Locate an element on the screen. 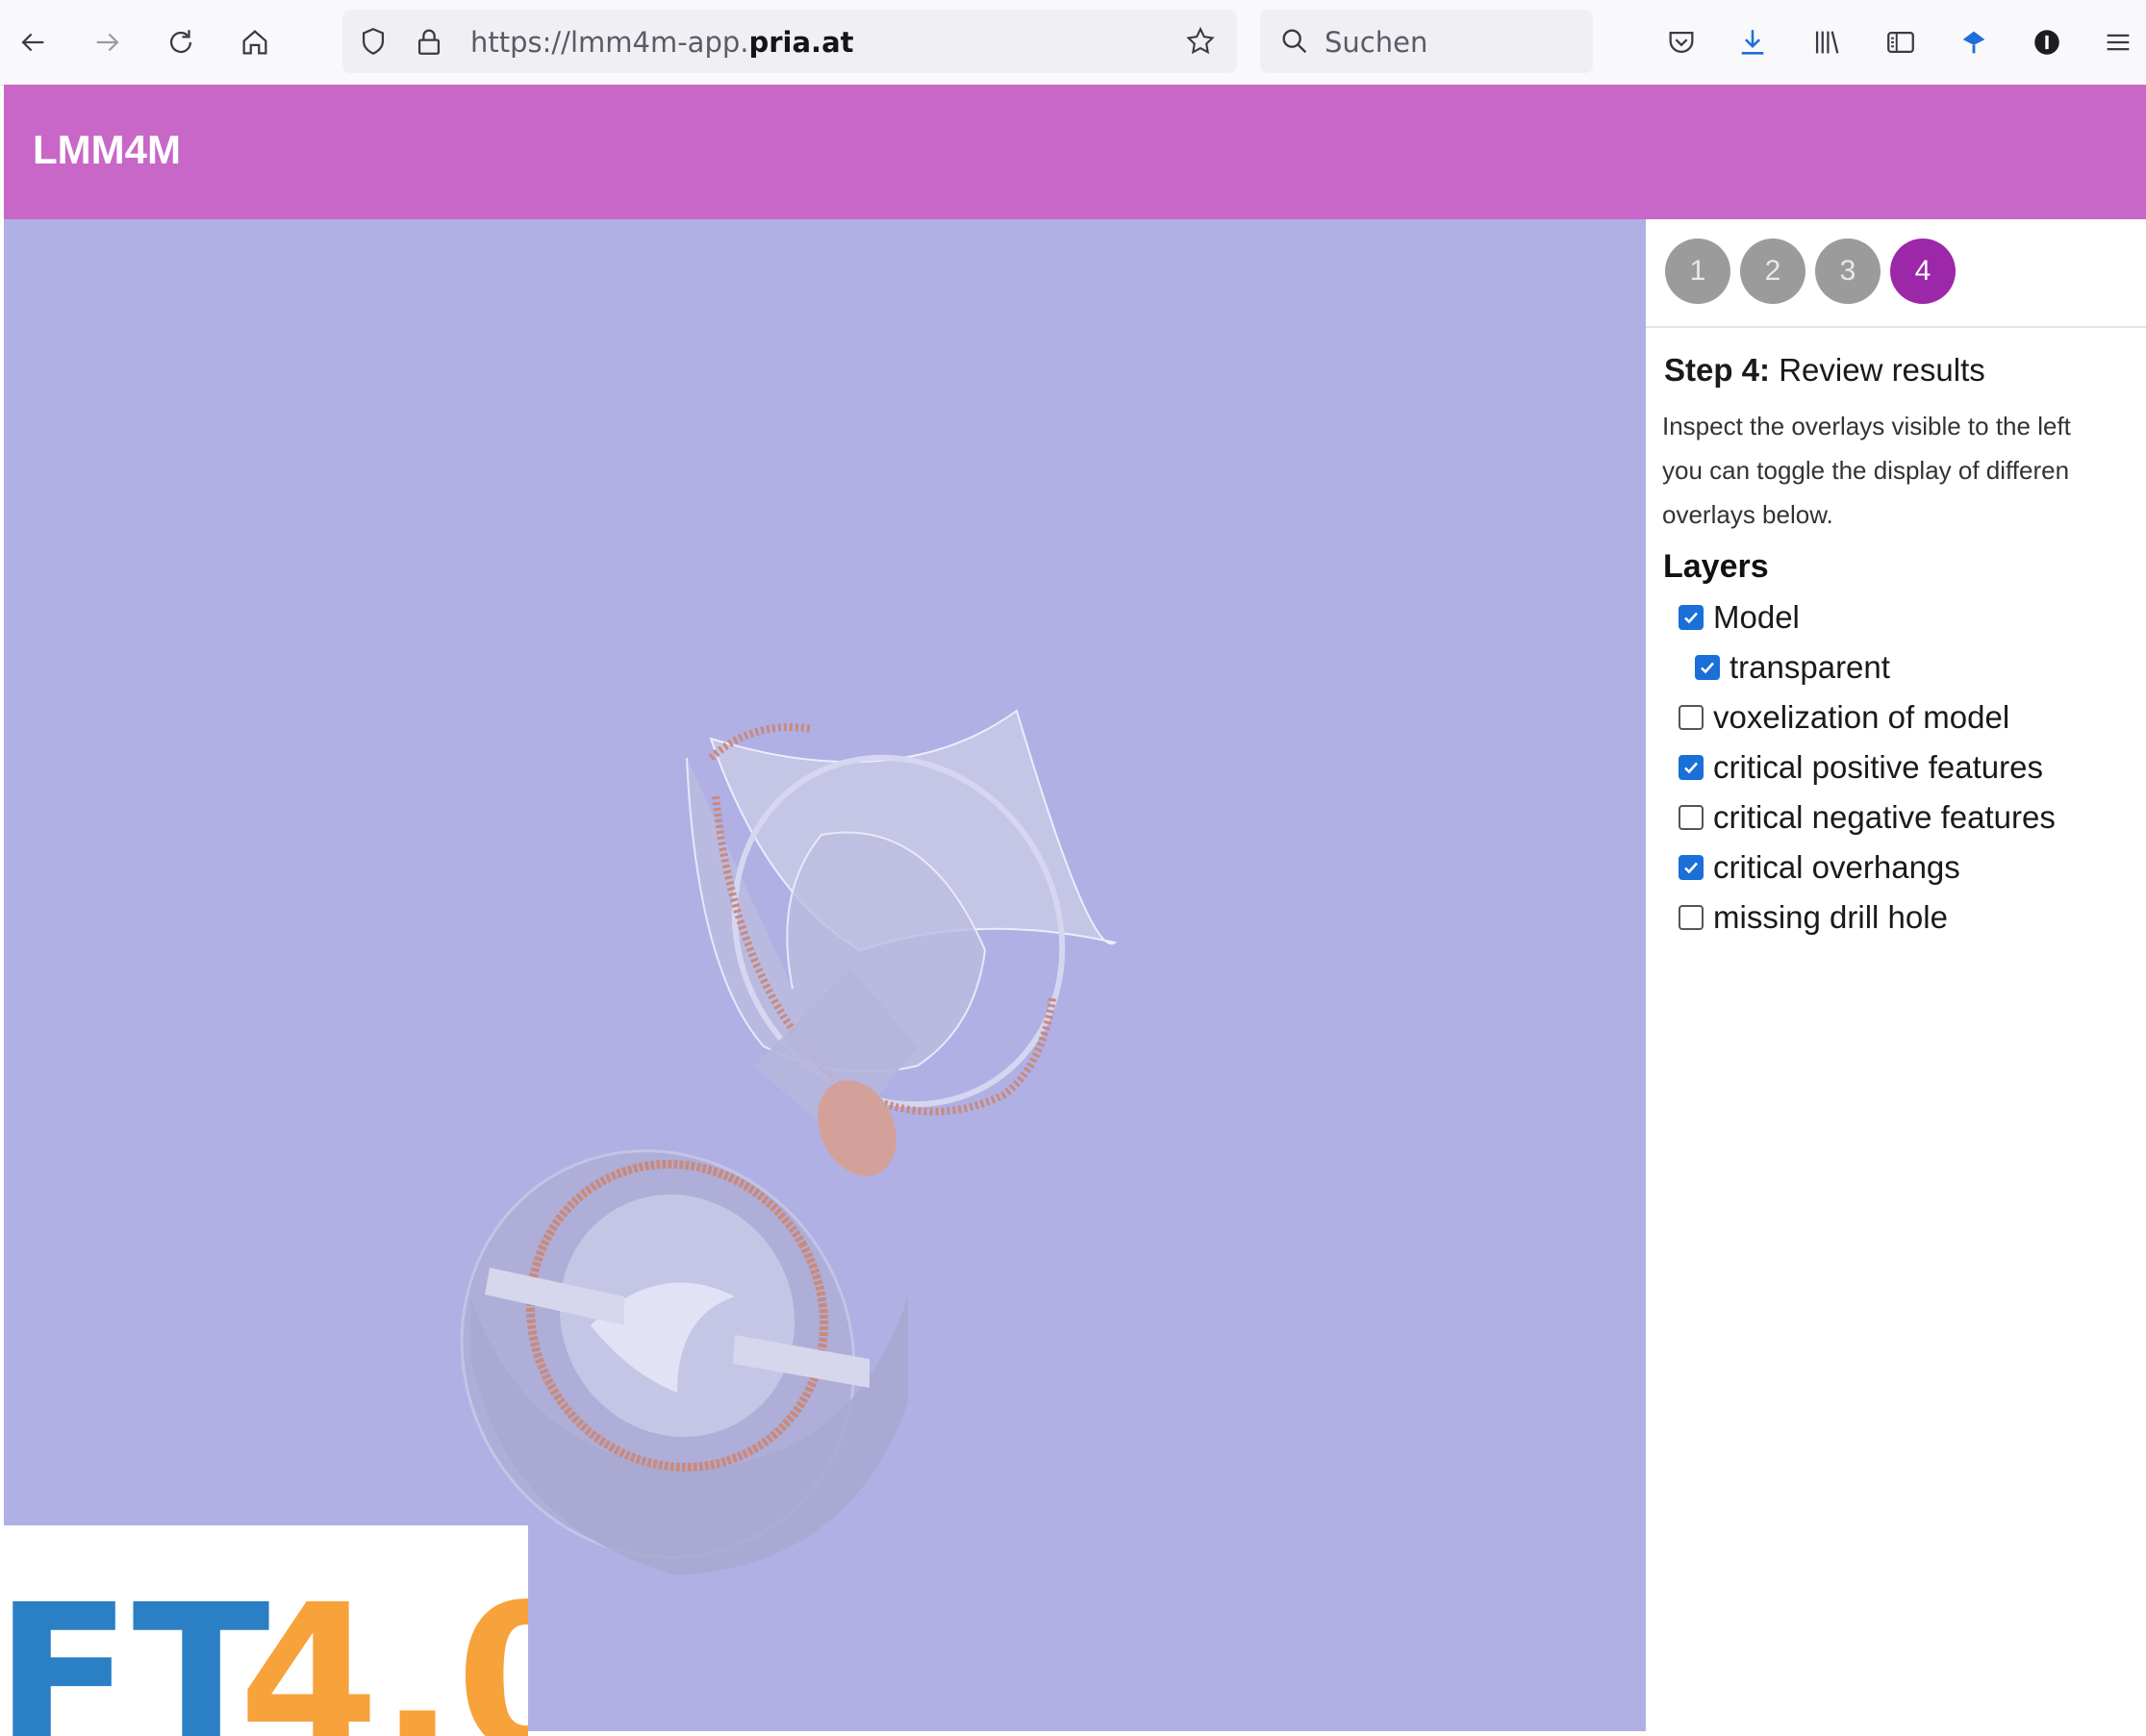 The height and width of the screenshot is (1736, 2146). layer-label: transparent is located at coordinates (1810, 667).